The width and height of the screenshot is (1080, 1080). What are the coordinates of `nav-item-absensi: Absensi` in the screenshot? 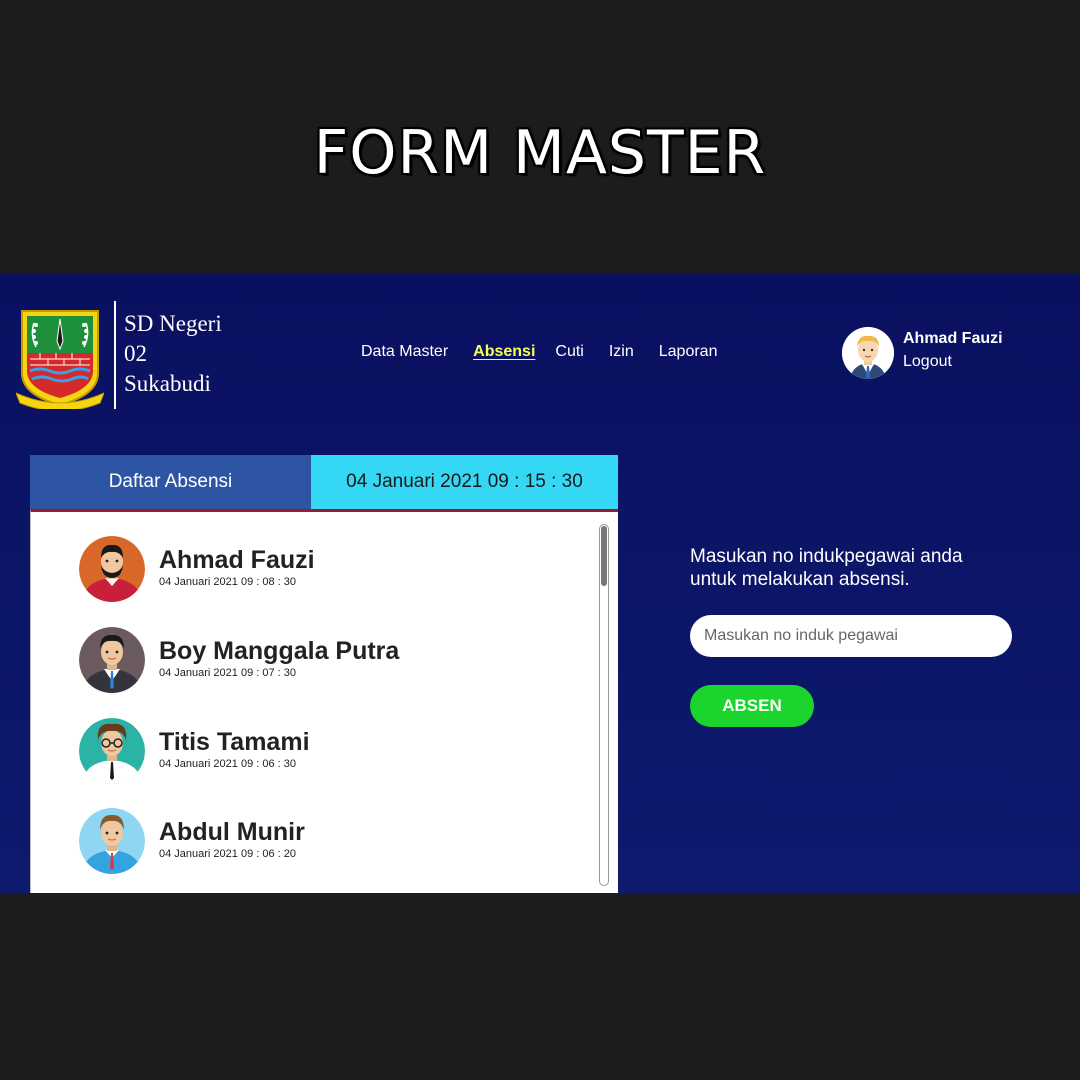 It's located at (504, 352).